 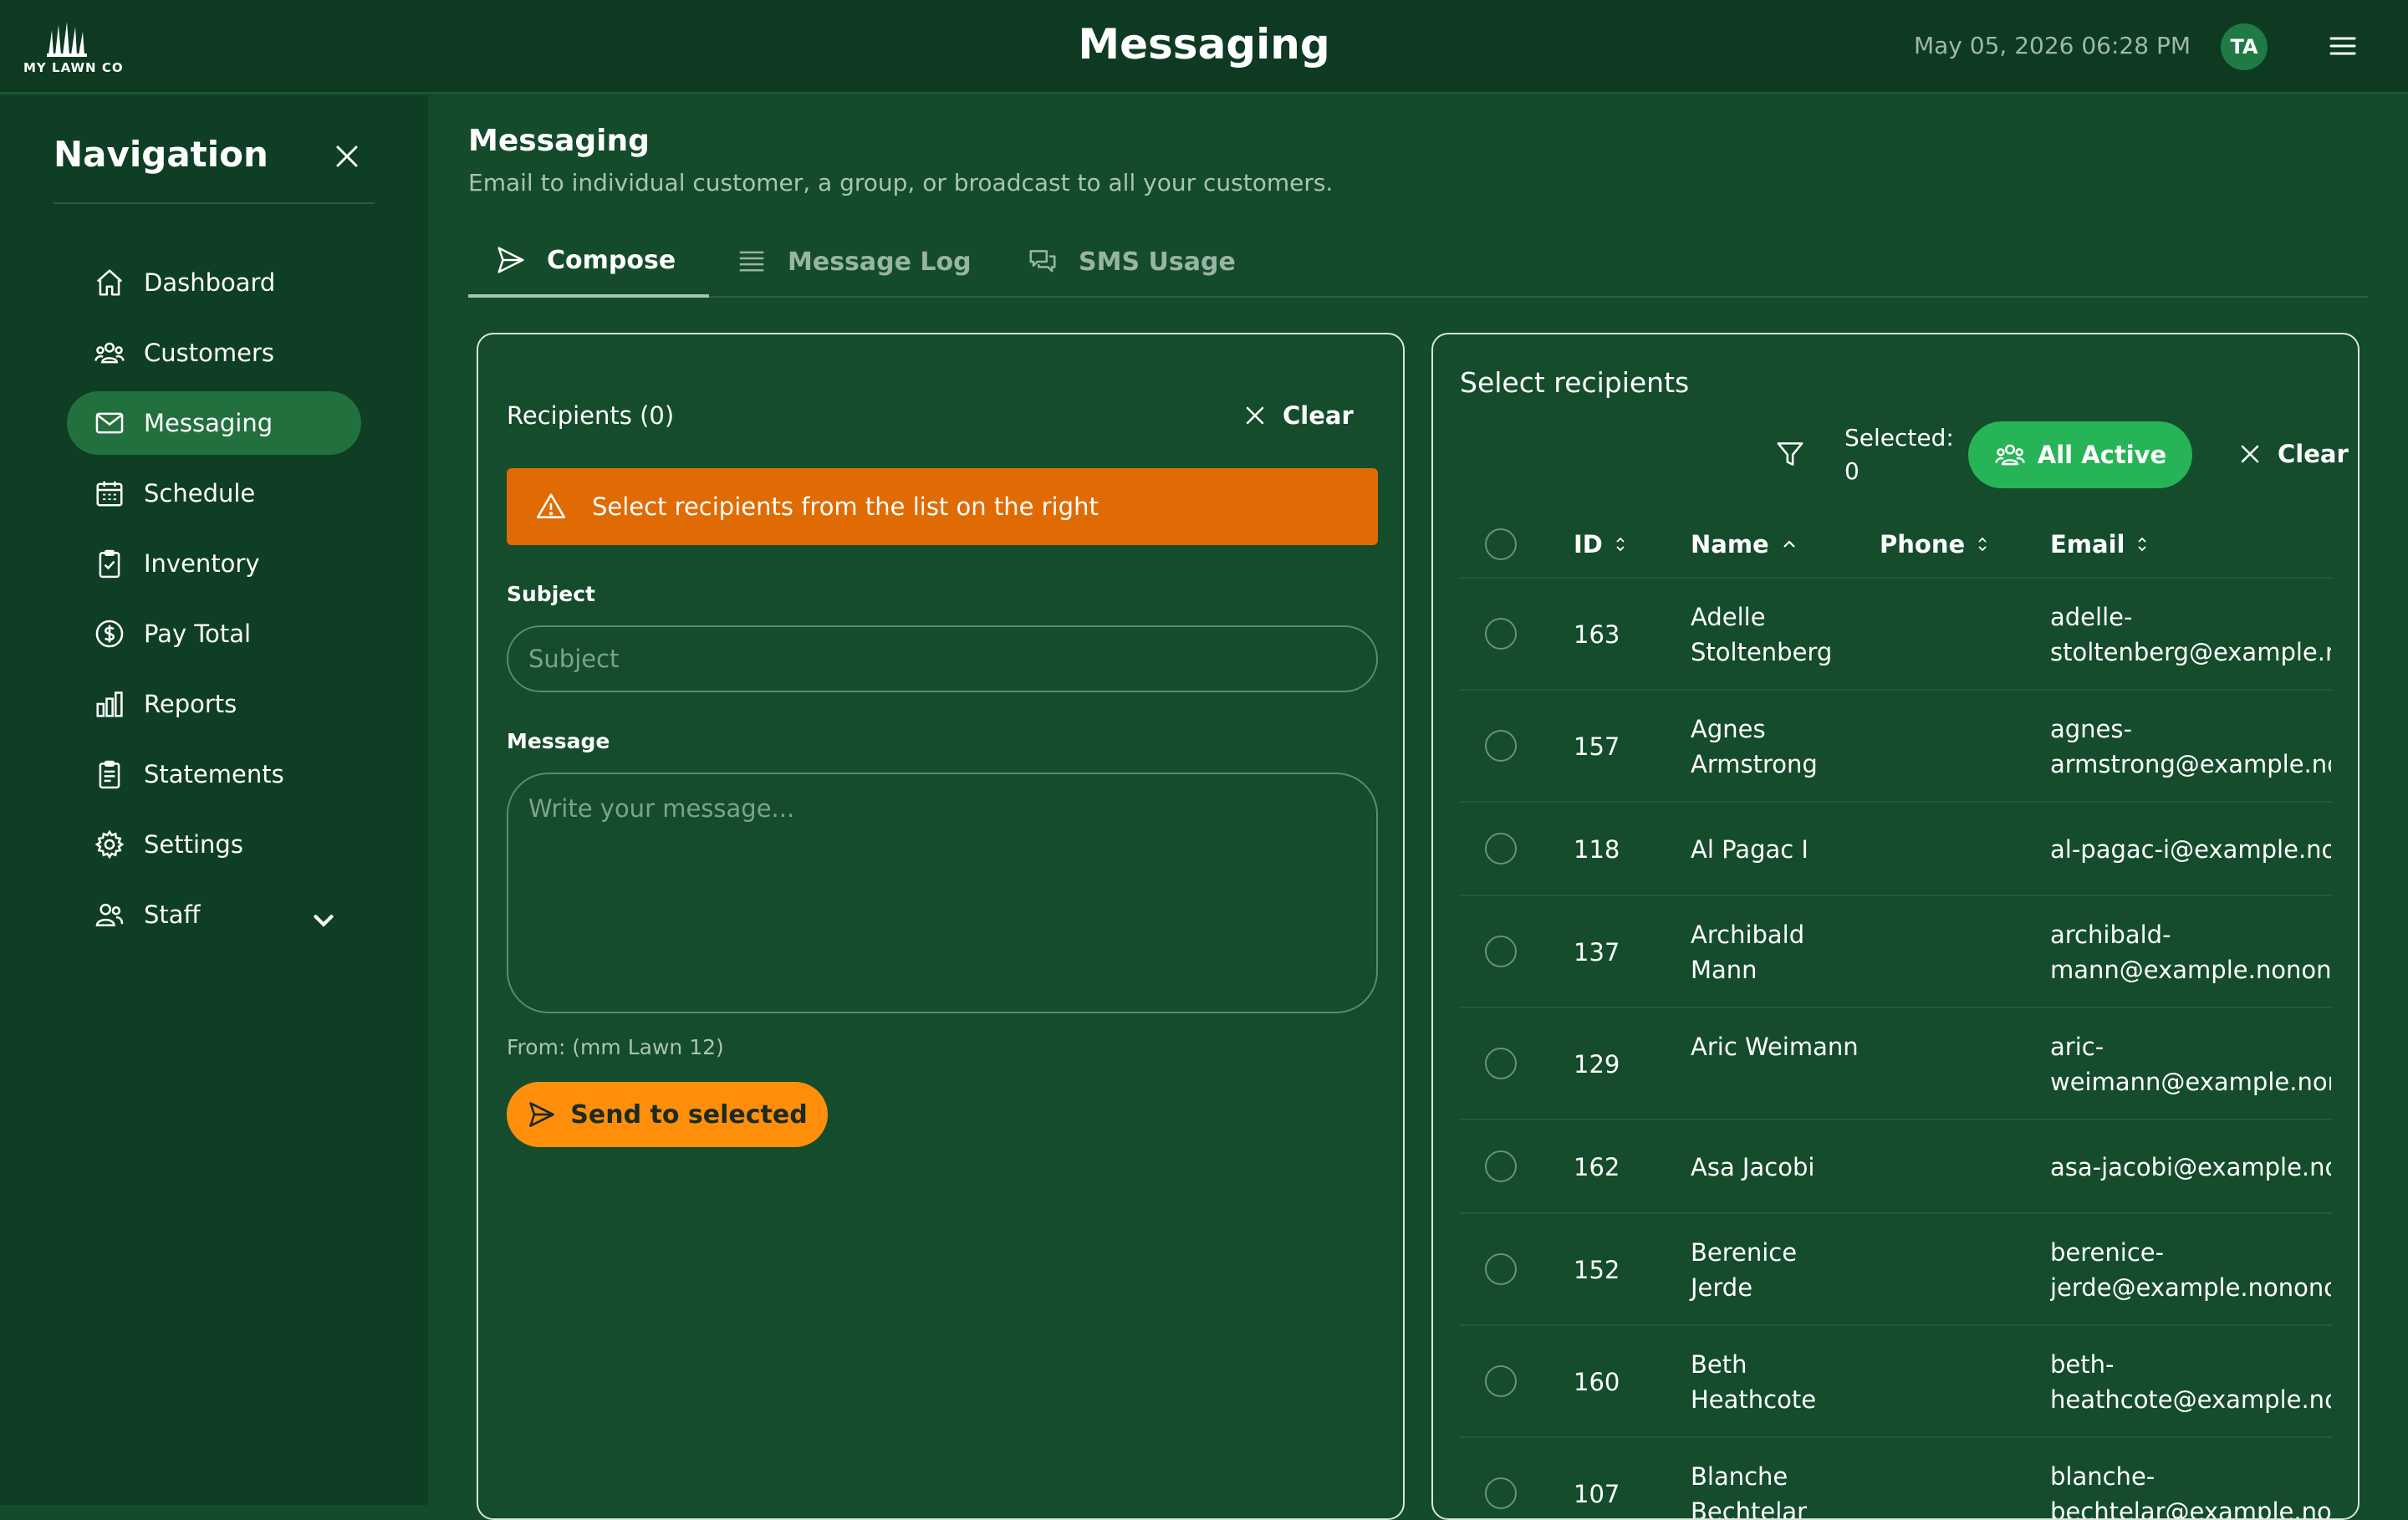 What do you see at coordinates (559, 141) in the screenshot?
I see `page-title: Messaging` at bounding box center [559, 141].